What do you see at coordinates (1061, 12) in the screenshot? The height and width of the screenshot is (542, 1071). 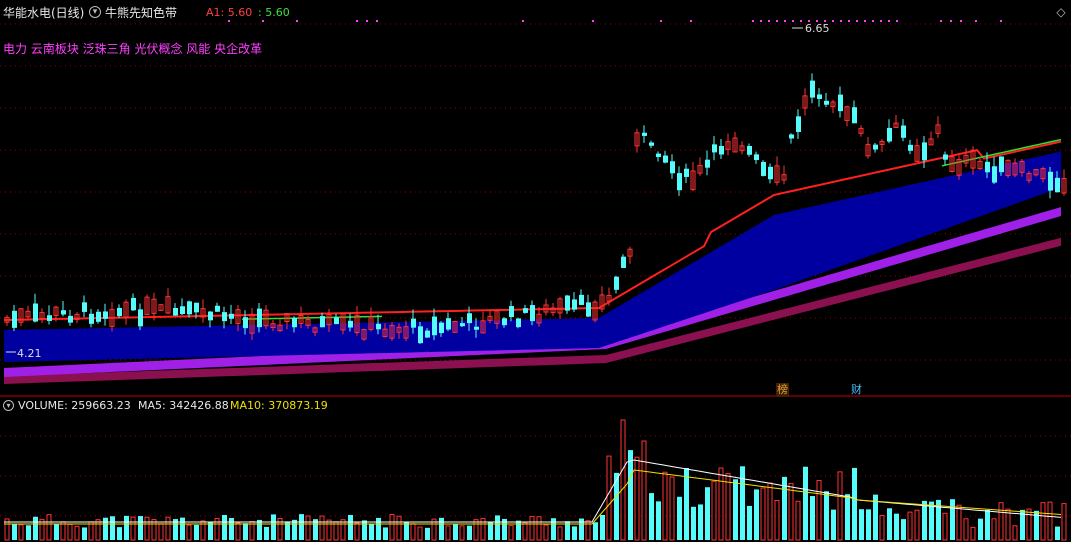 I see `diamond-icon: ◇` at bounding box center [1061, 12].